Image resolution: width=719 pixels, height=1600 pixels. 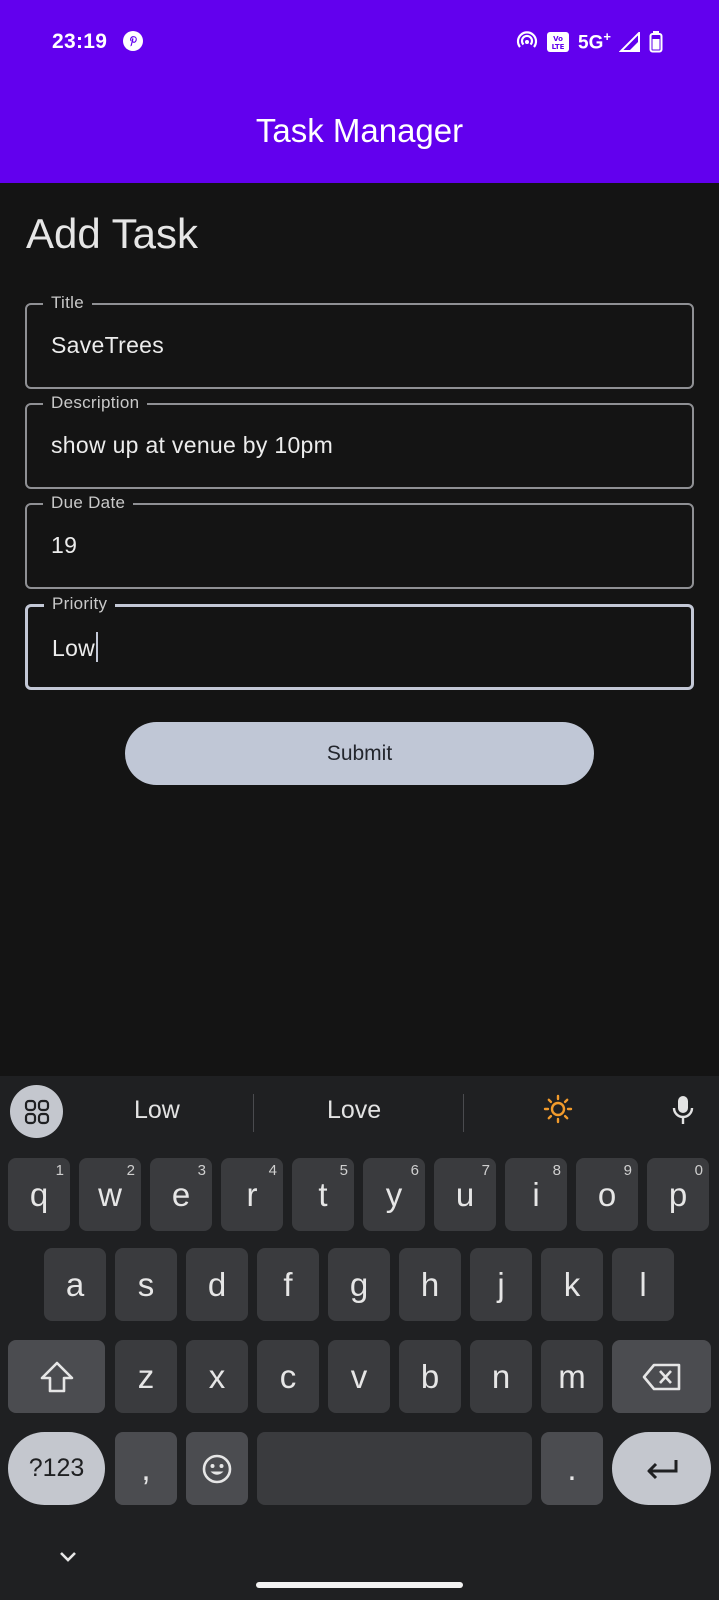 I want to click on suggestion-strip: Low Love, so click(x=359, y=1112).